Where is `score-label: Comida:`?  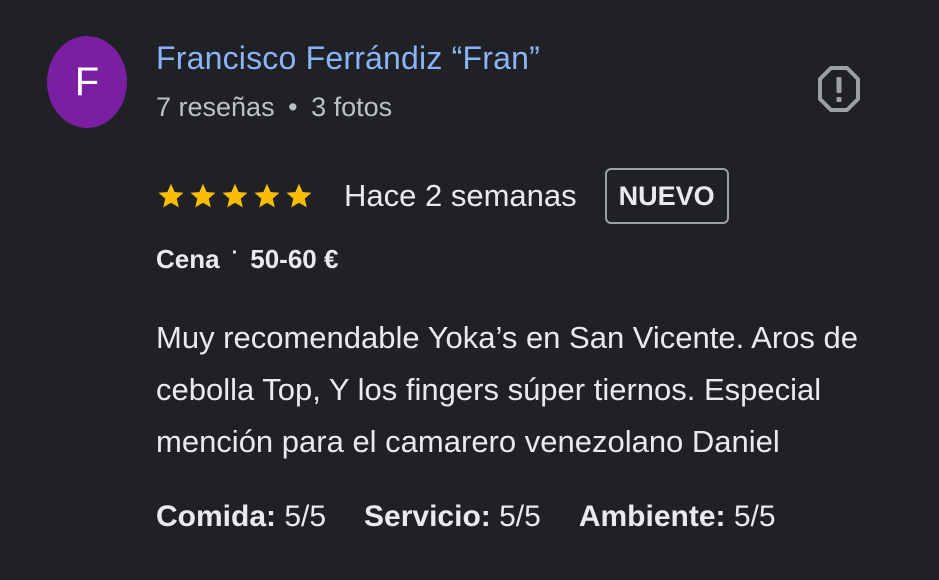 score-label: Comida: is located at coordinates (216, 516).